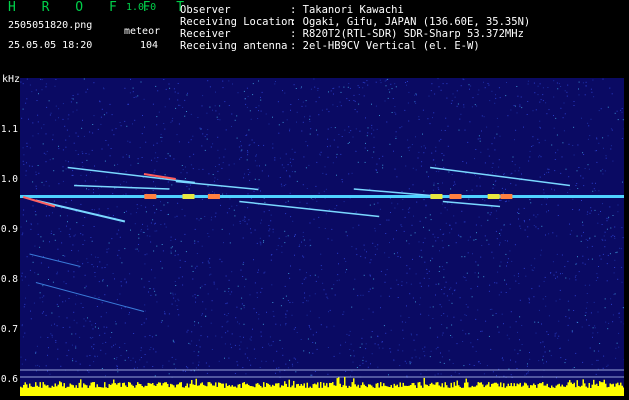  I want to click on meteor-count: 104, so click(149, 45).